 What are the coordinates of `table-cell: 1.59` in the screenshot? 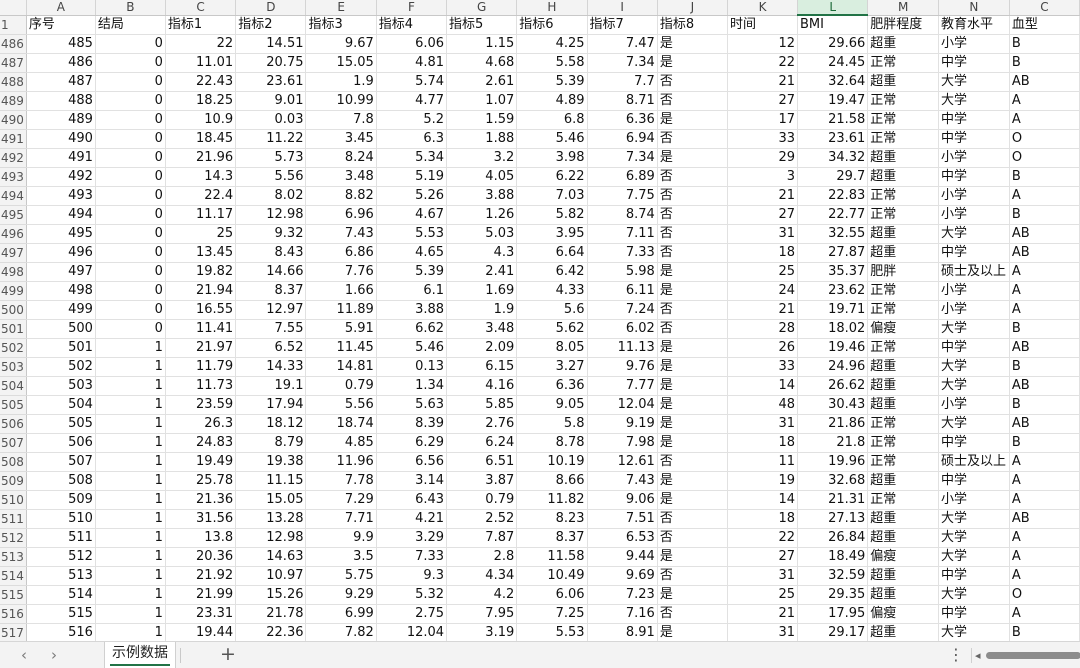 It's located at (482, 120).